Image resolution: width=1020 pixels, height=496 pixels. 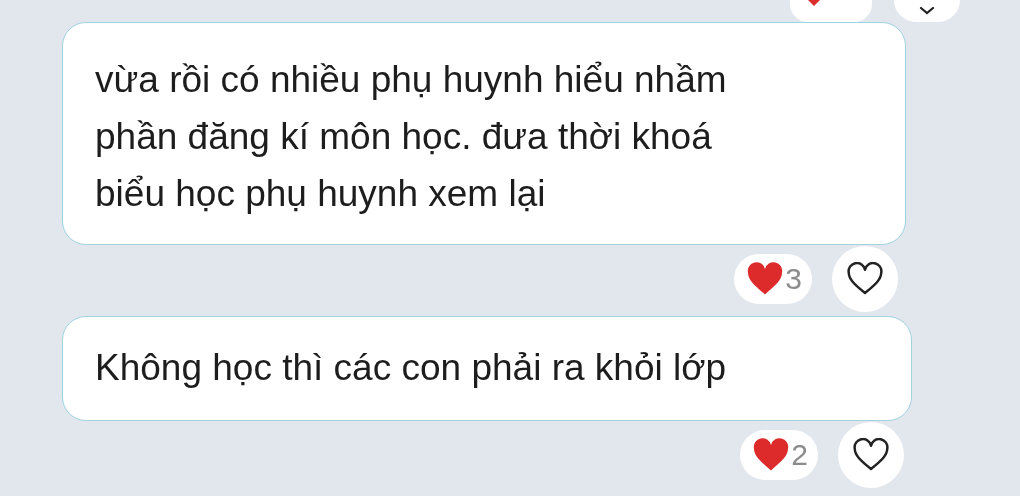 I want to click on chevron-down-icon, so click(x=927, y=11).